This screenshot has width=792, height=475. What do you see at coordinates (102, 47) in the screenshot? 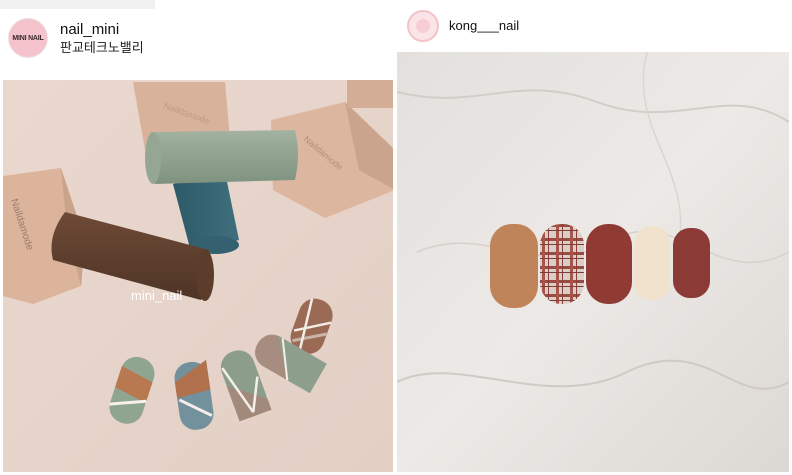
I see `location-tag: 판교테크노밸리` at bounding box center [102, 47].